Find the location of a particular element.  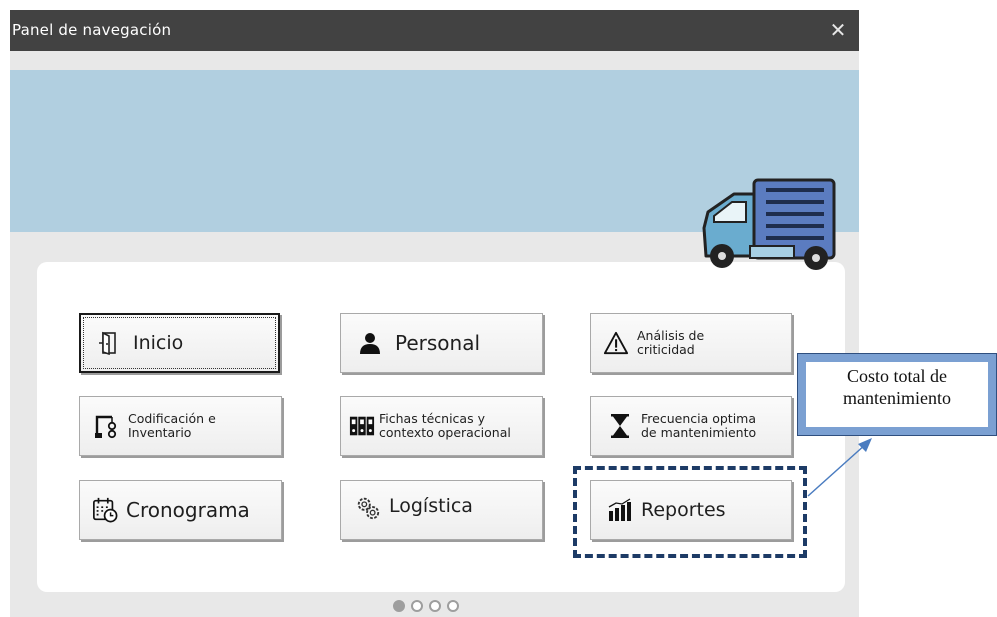

codificacion-inventario-button: Codificación e Inventario is located at coordinates (180, 426).